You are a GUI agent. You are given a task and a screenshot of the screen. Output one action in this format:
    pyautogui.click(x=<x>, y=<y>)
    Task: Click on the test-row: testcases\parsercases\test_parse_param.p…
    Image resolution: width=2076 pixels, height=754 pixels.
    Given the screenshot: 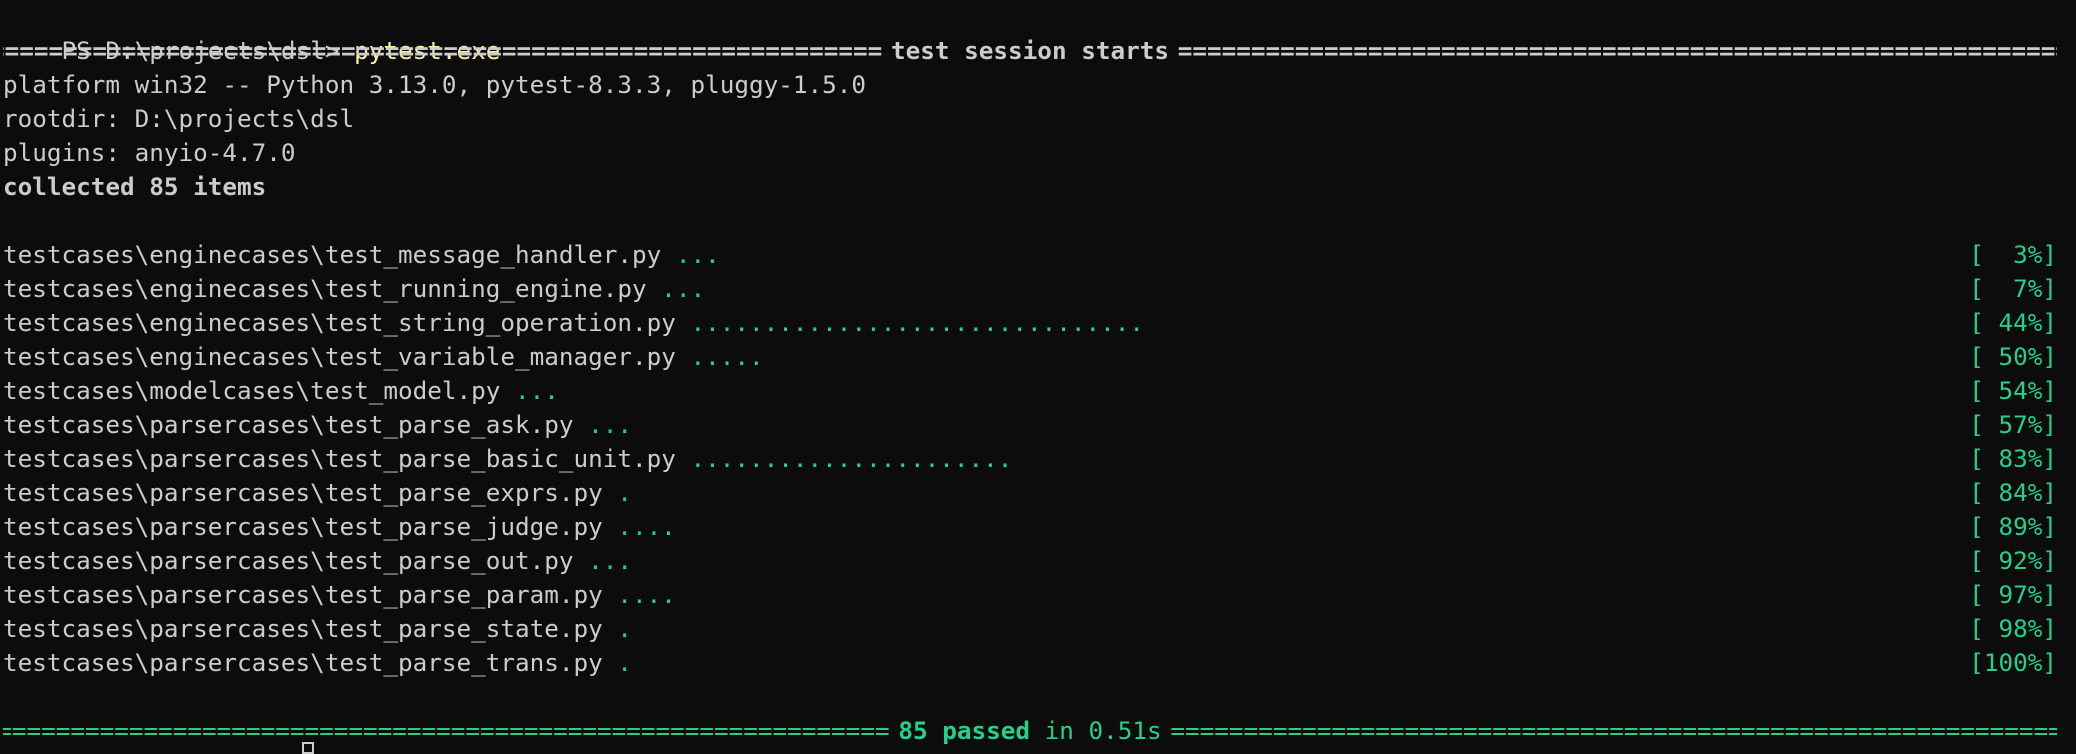 What is the action you would take?
    pyautogui.click(x=1036, y=595)
    